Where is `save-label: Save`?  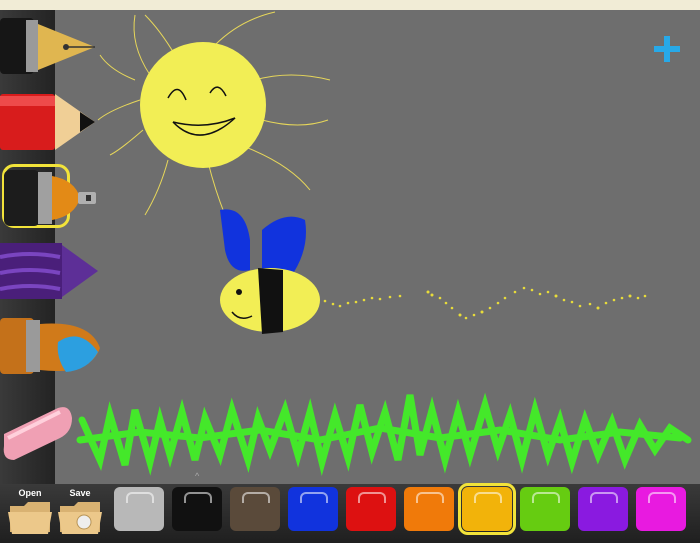 save-label: Save is located at coordinates (80, 493).